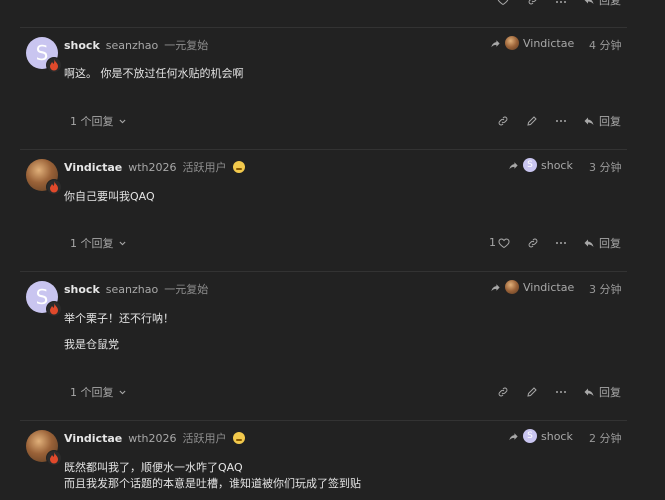 The image size is (665, 500). What do you see at coordinates (91, 344) in the screenshot?
I see `post-body-line: 我是仓鼠党` at bounding box center [91, 344].